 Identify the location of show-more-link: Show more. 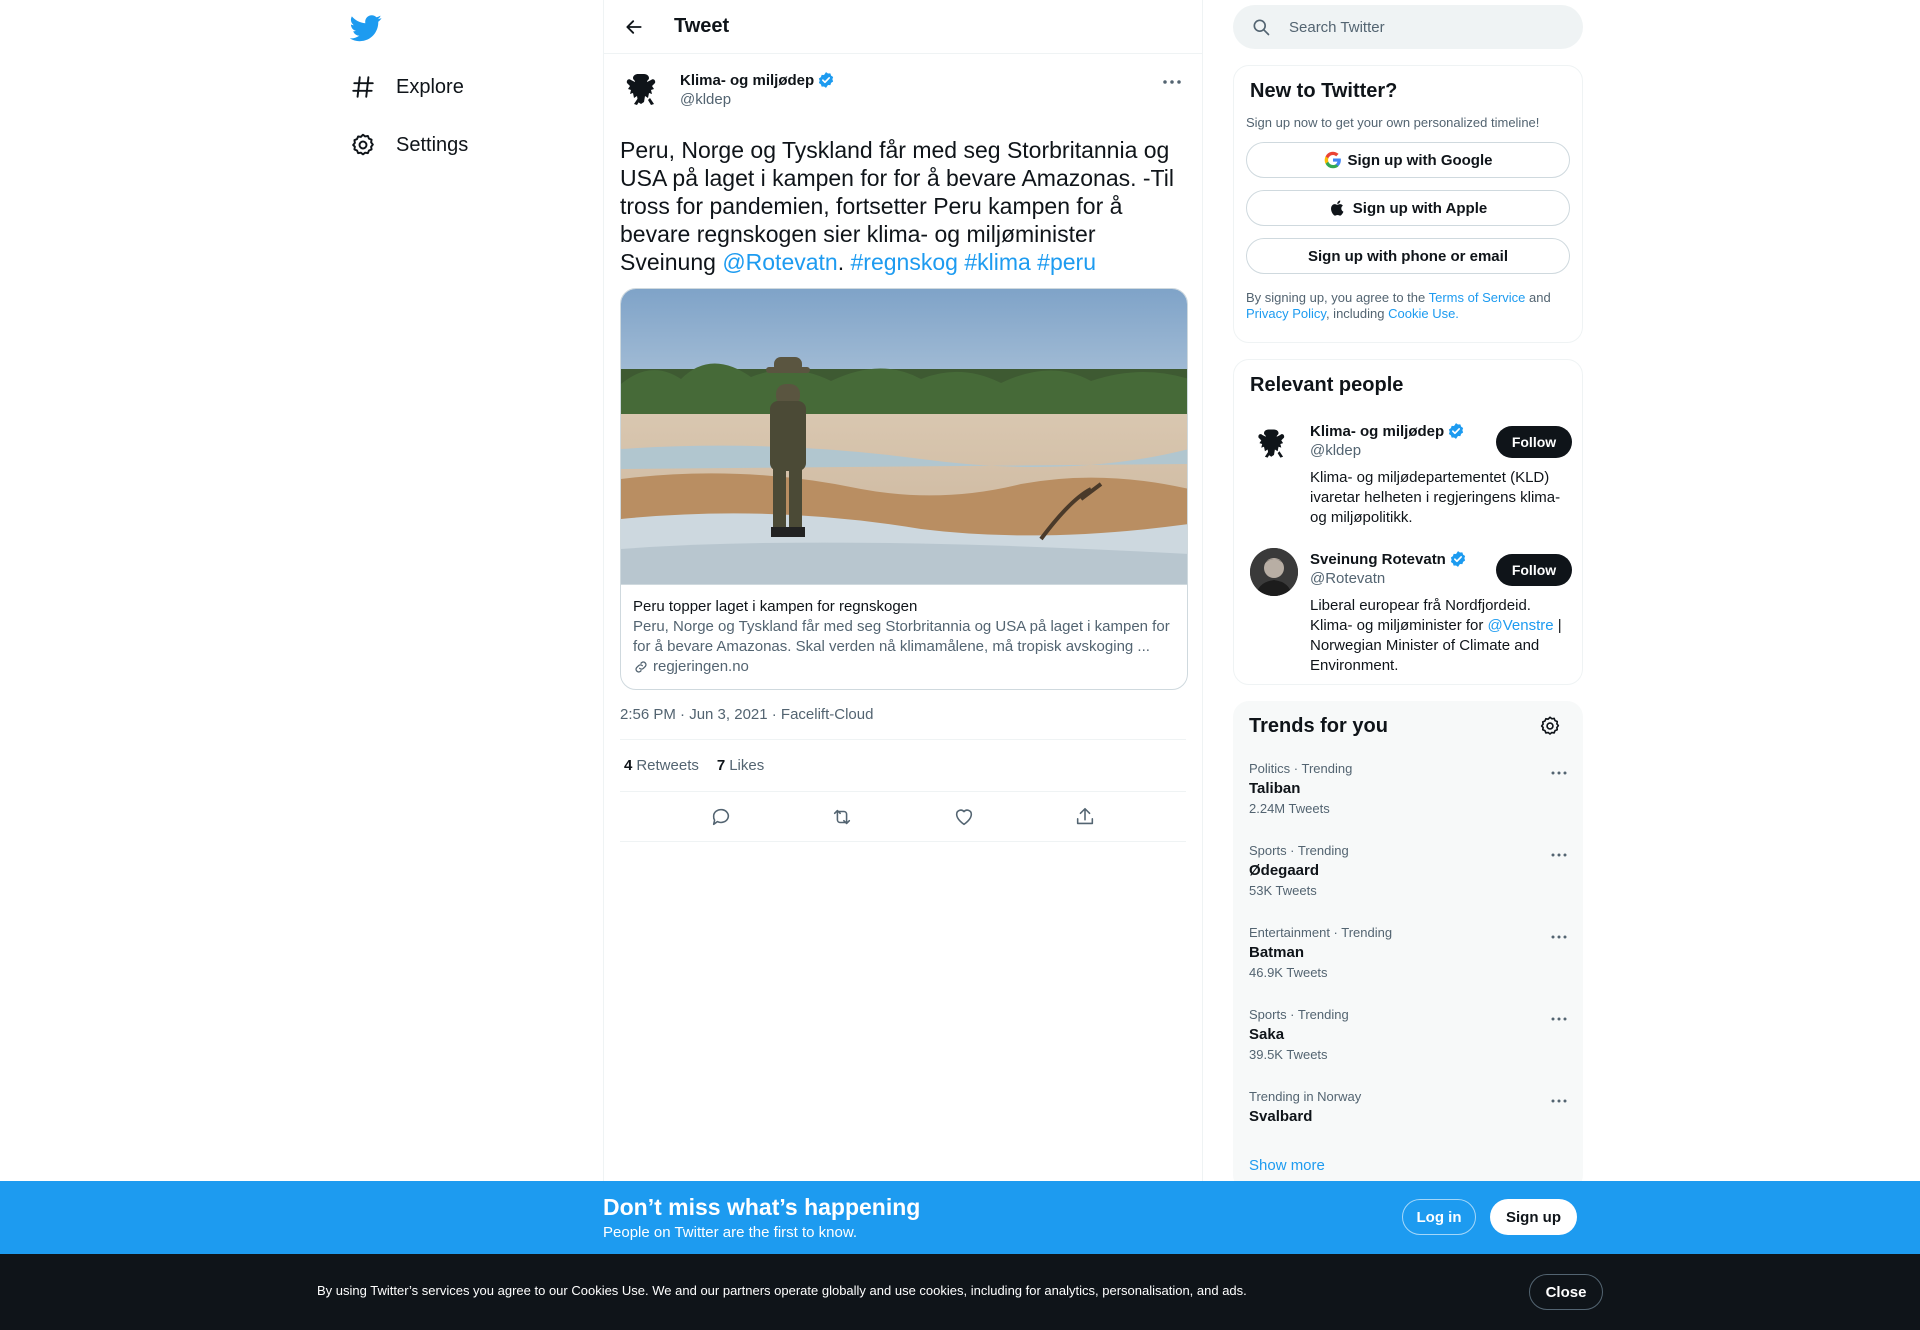
(1287, 1165).